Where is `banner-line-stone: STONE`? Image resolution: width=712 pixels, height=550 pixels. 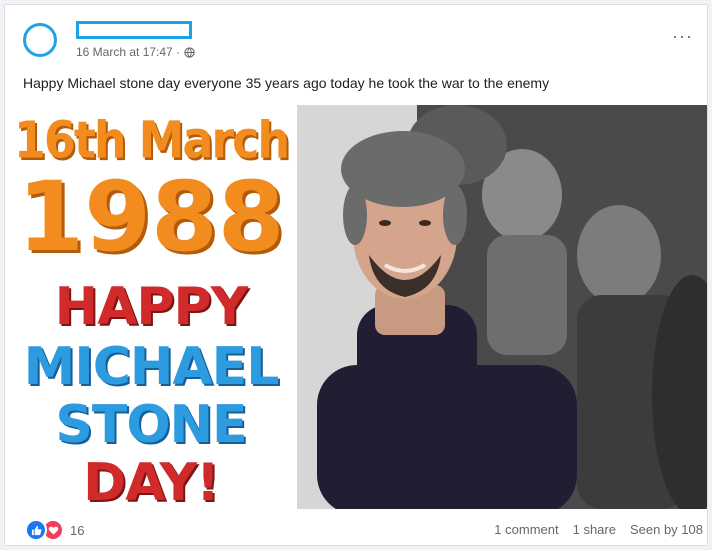 banner-line-stone: STONE is located at coordinates (151, 425).